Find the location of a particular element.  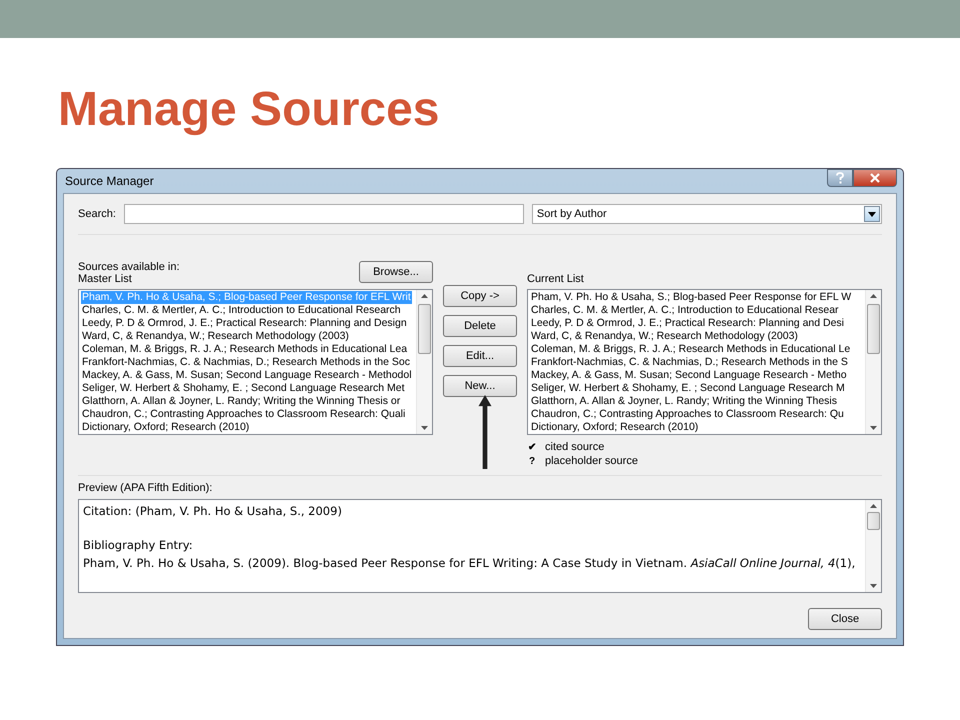

search-field is located at coordinates (324, 214).